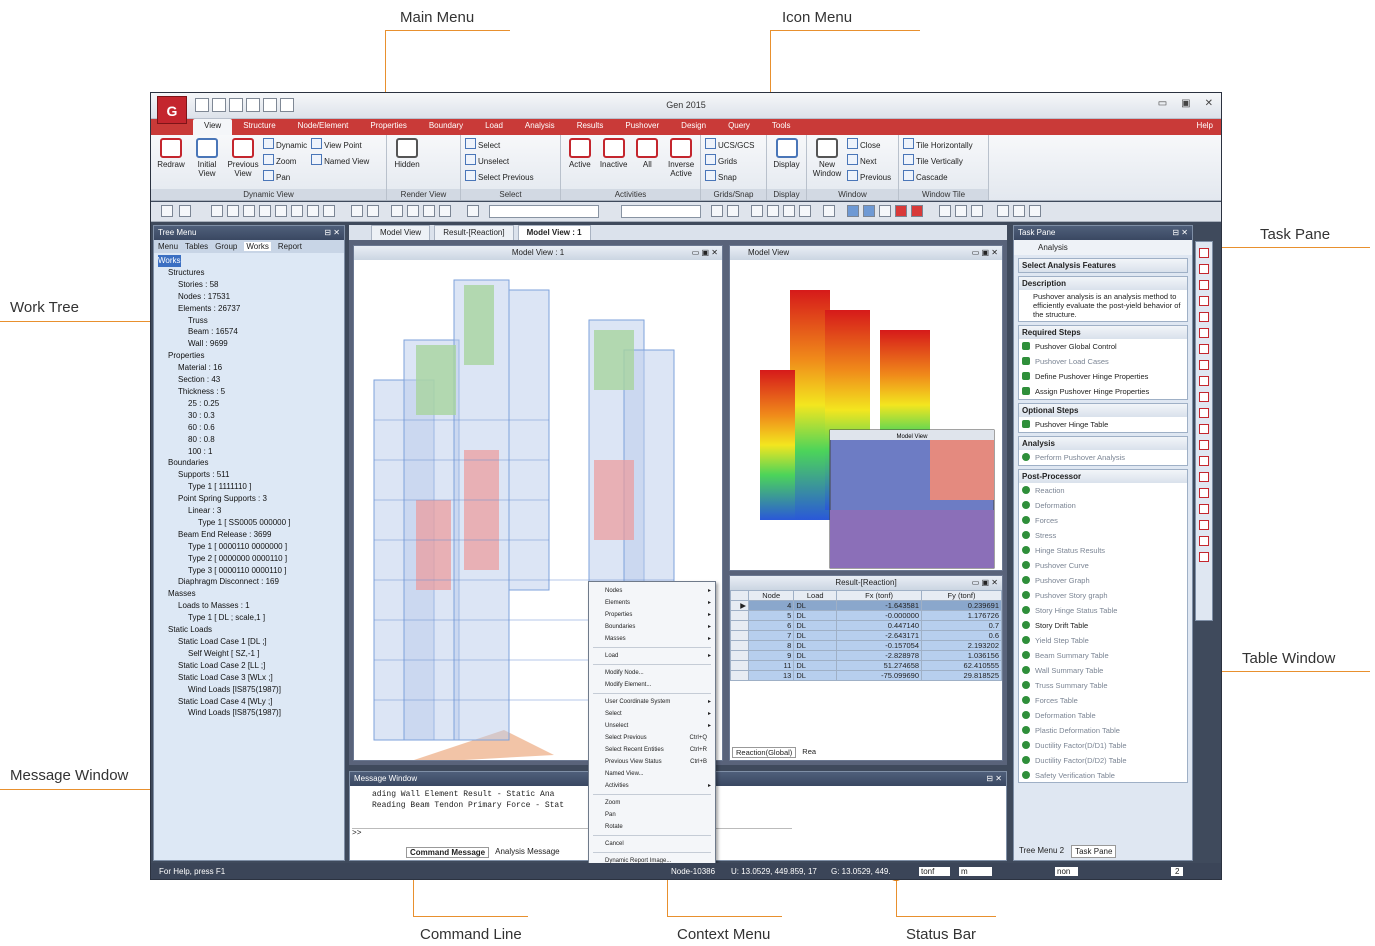 The image size is (1375, 946). I want to click on select-previous-button: Select Previous, so click(499, 177).